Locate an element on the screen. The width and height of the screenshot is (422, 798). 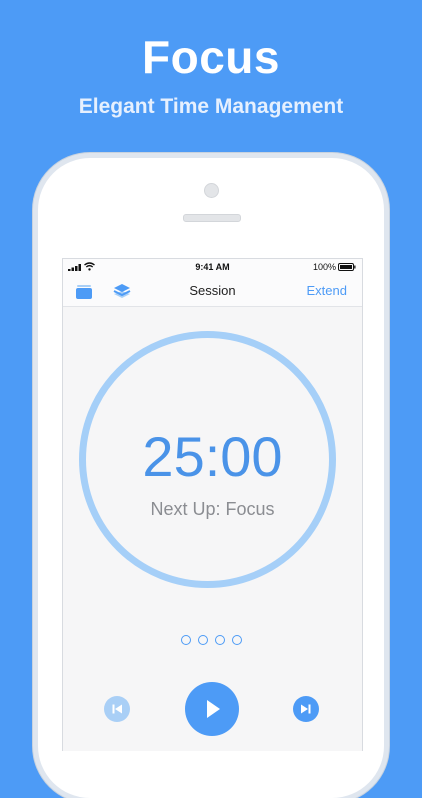
play-button is located at coordinates (212, 709).